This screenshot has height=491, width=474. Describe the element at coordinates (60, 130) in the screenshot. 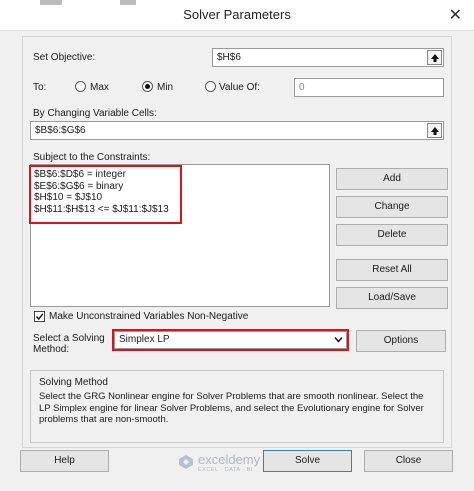

I see `changing-cells-value: $B$6:$G$6` at that location.